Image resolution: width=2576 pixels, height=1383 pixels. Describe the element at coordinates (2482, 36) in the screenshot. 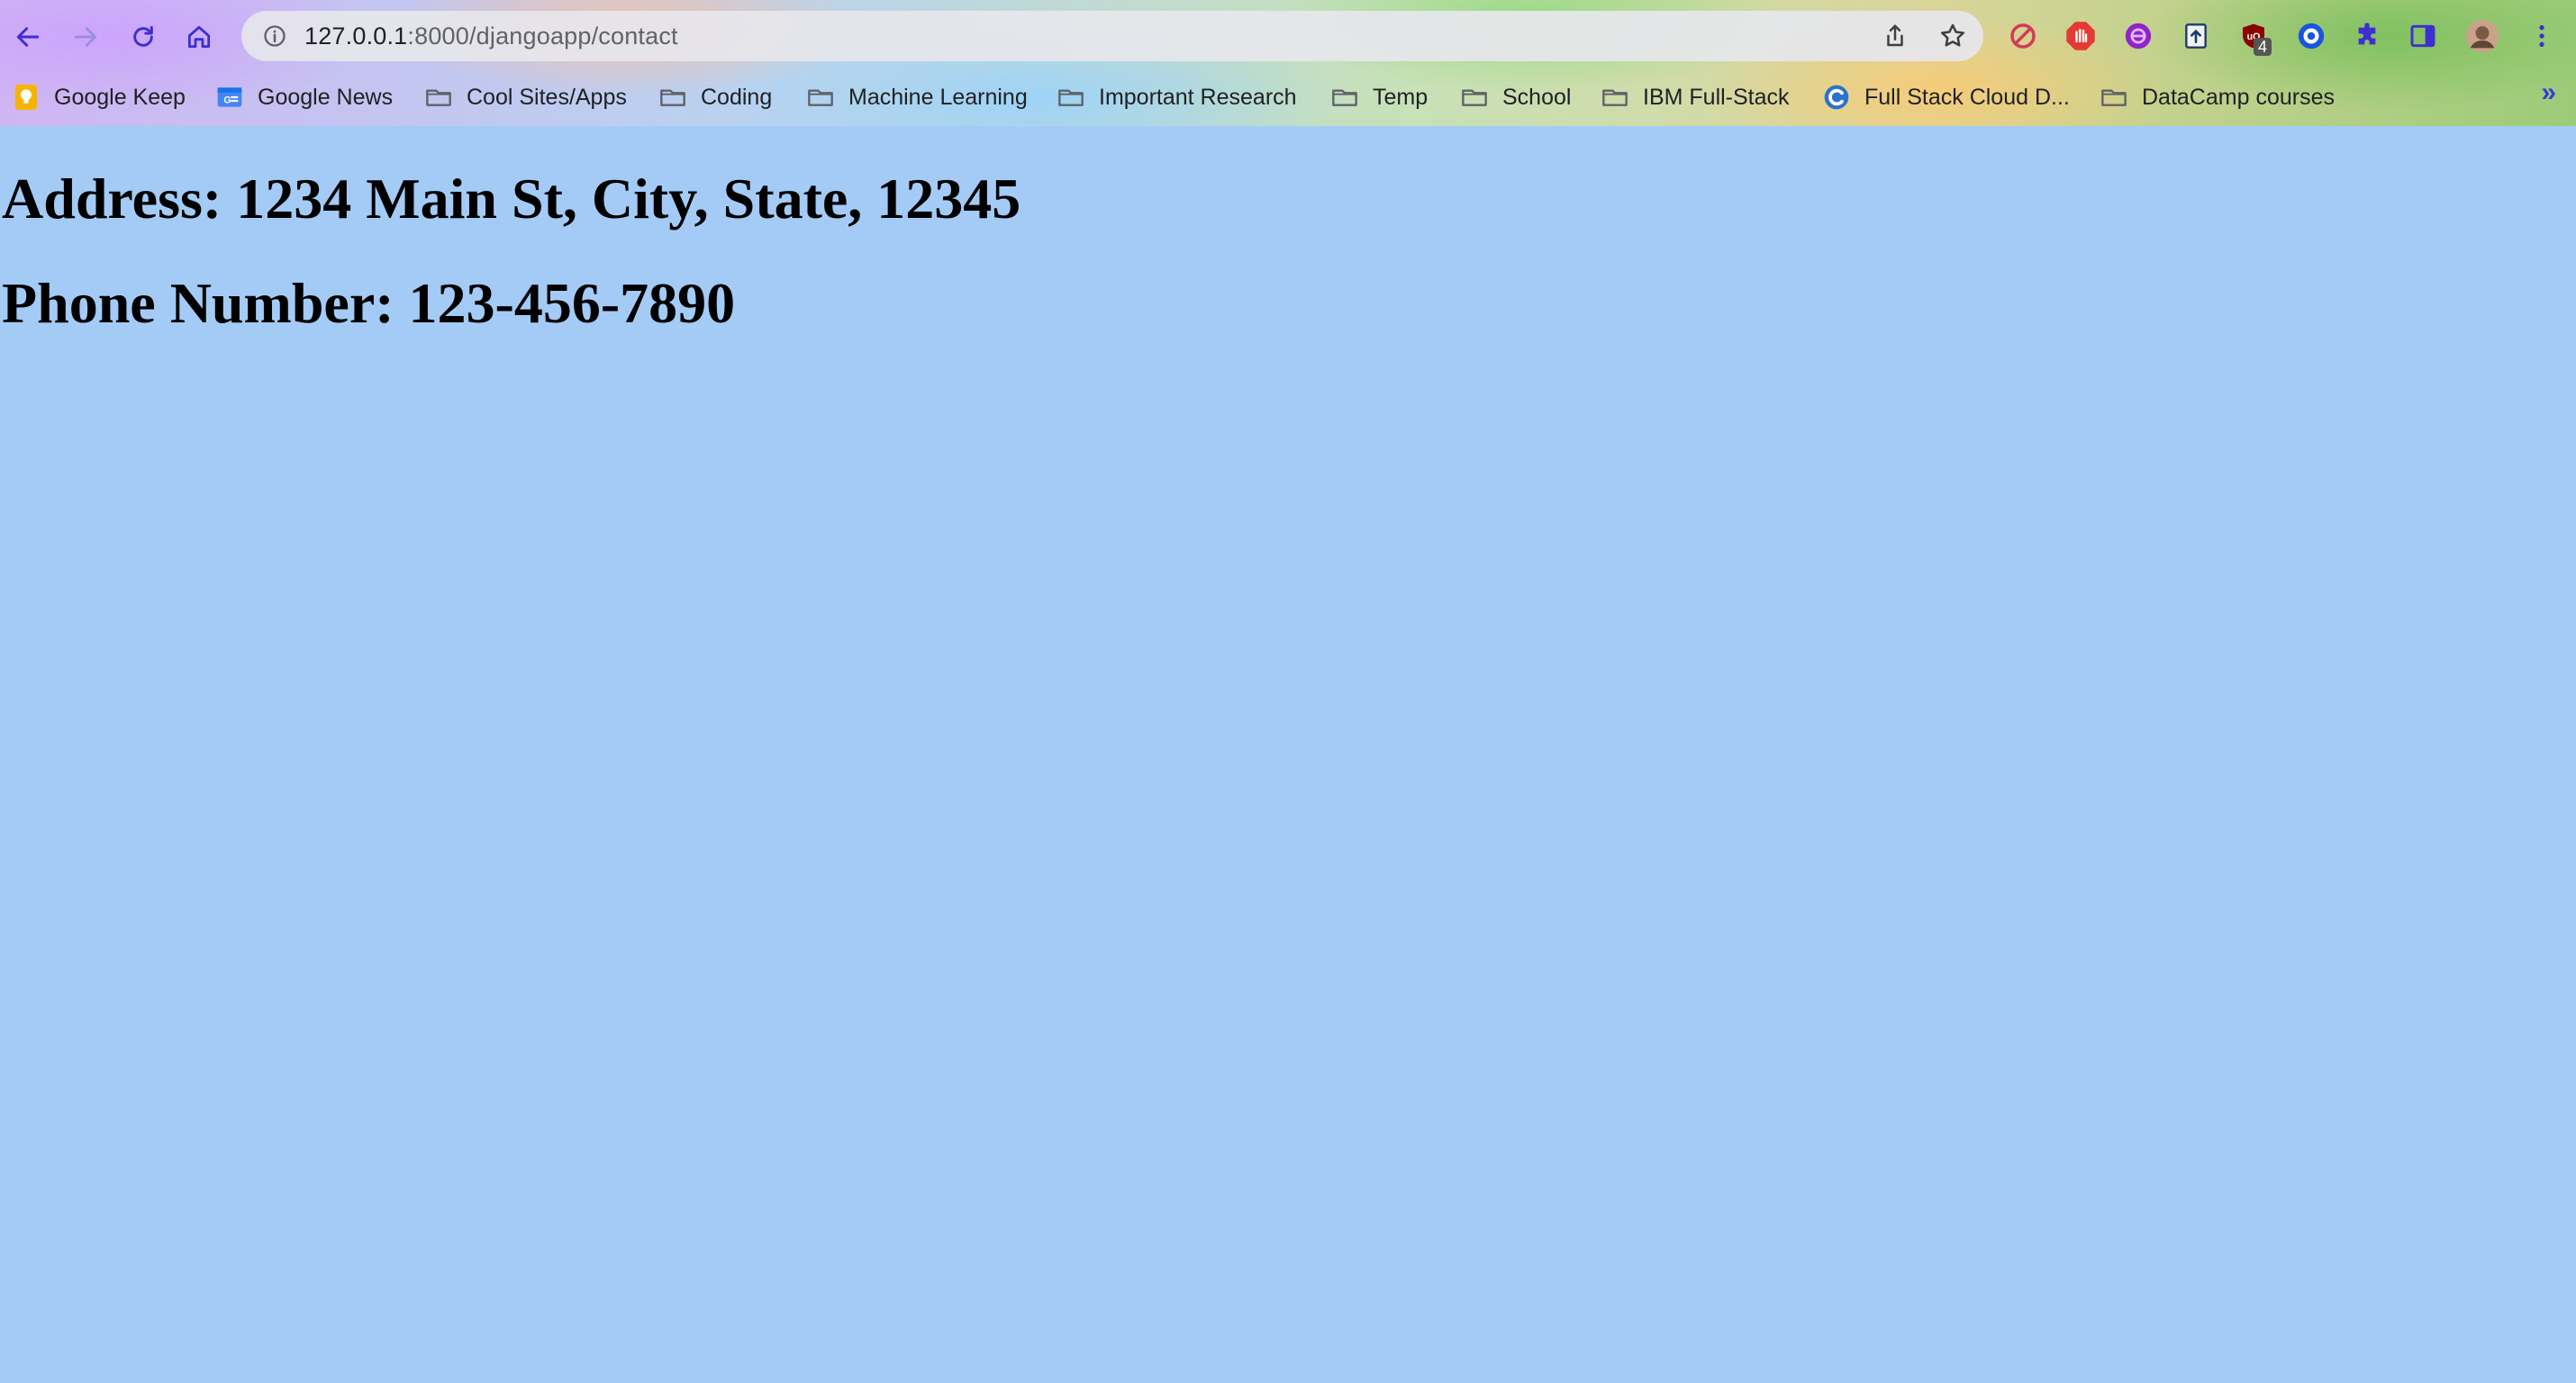

I see `profile-avatar` at that location.